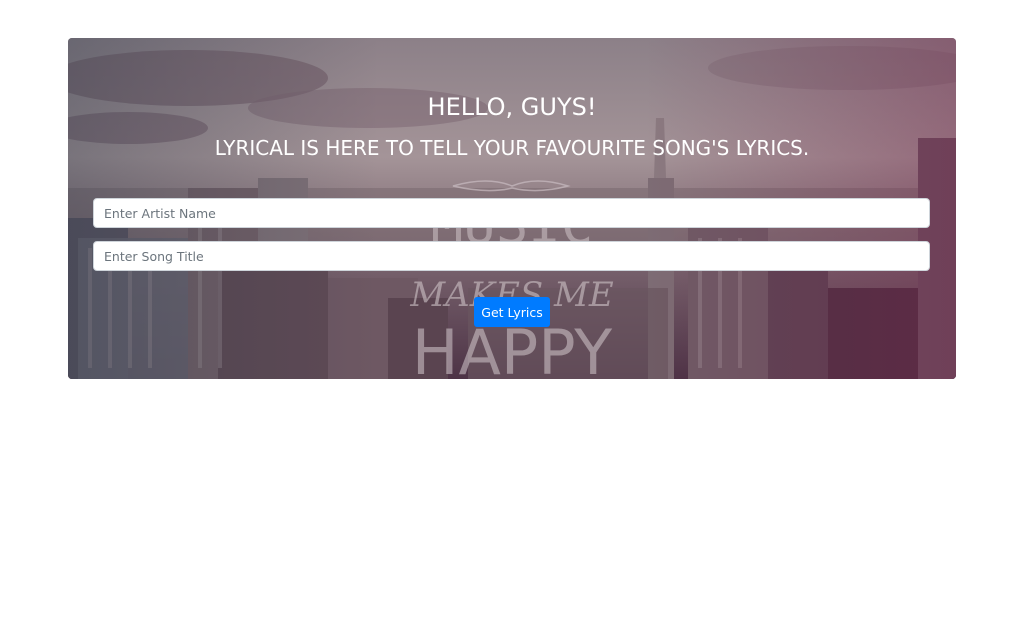 This screenshot has height=640, width=1024. What do you see at coordinates (511, 213) in the screenshot?
I see `artist-name-input` at bounding box center [511, 213].